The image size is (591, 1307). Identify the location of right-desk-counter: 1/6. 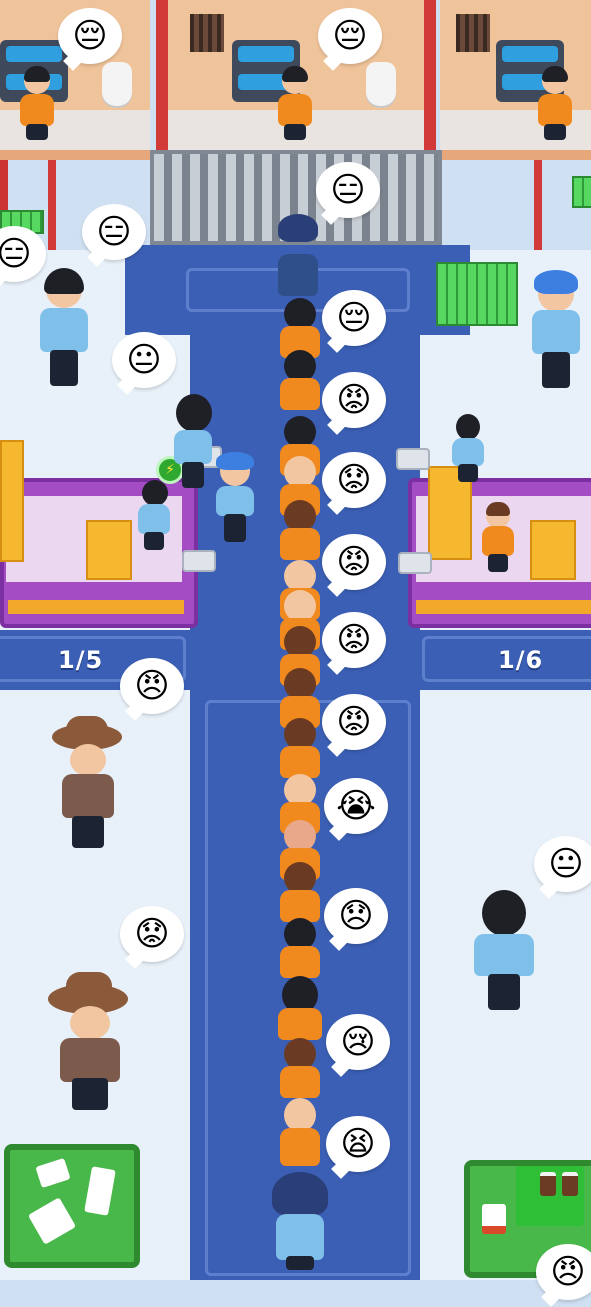
(521, 660).